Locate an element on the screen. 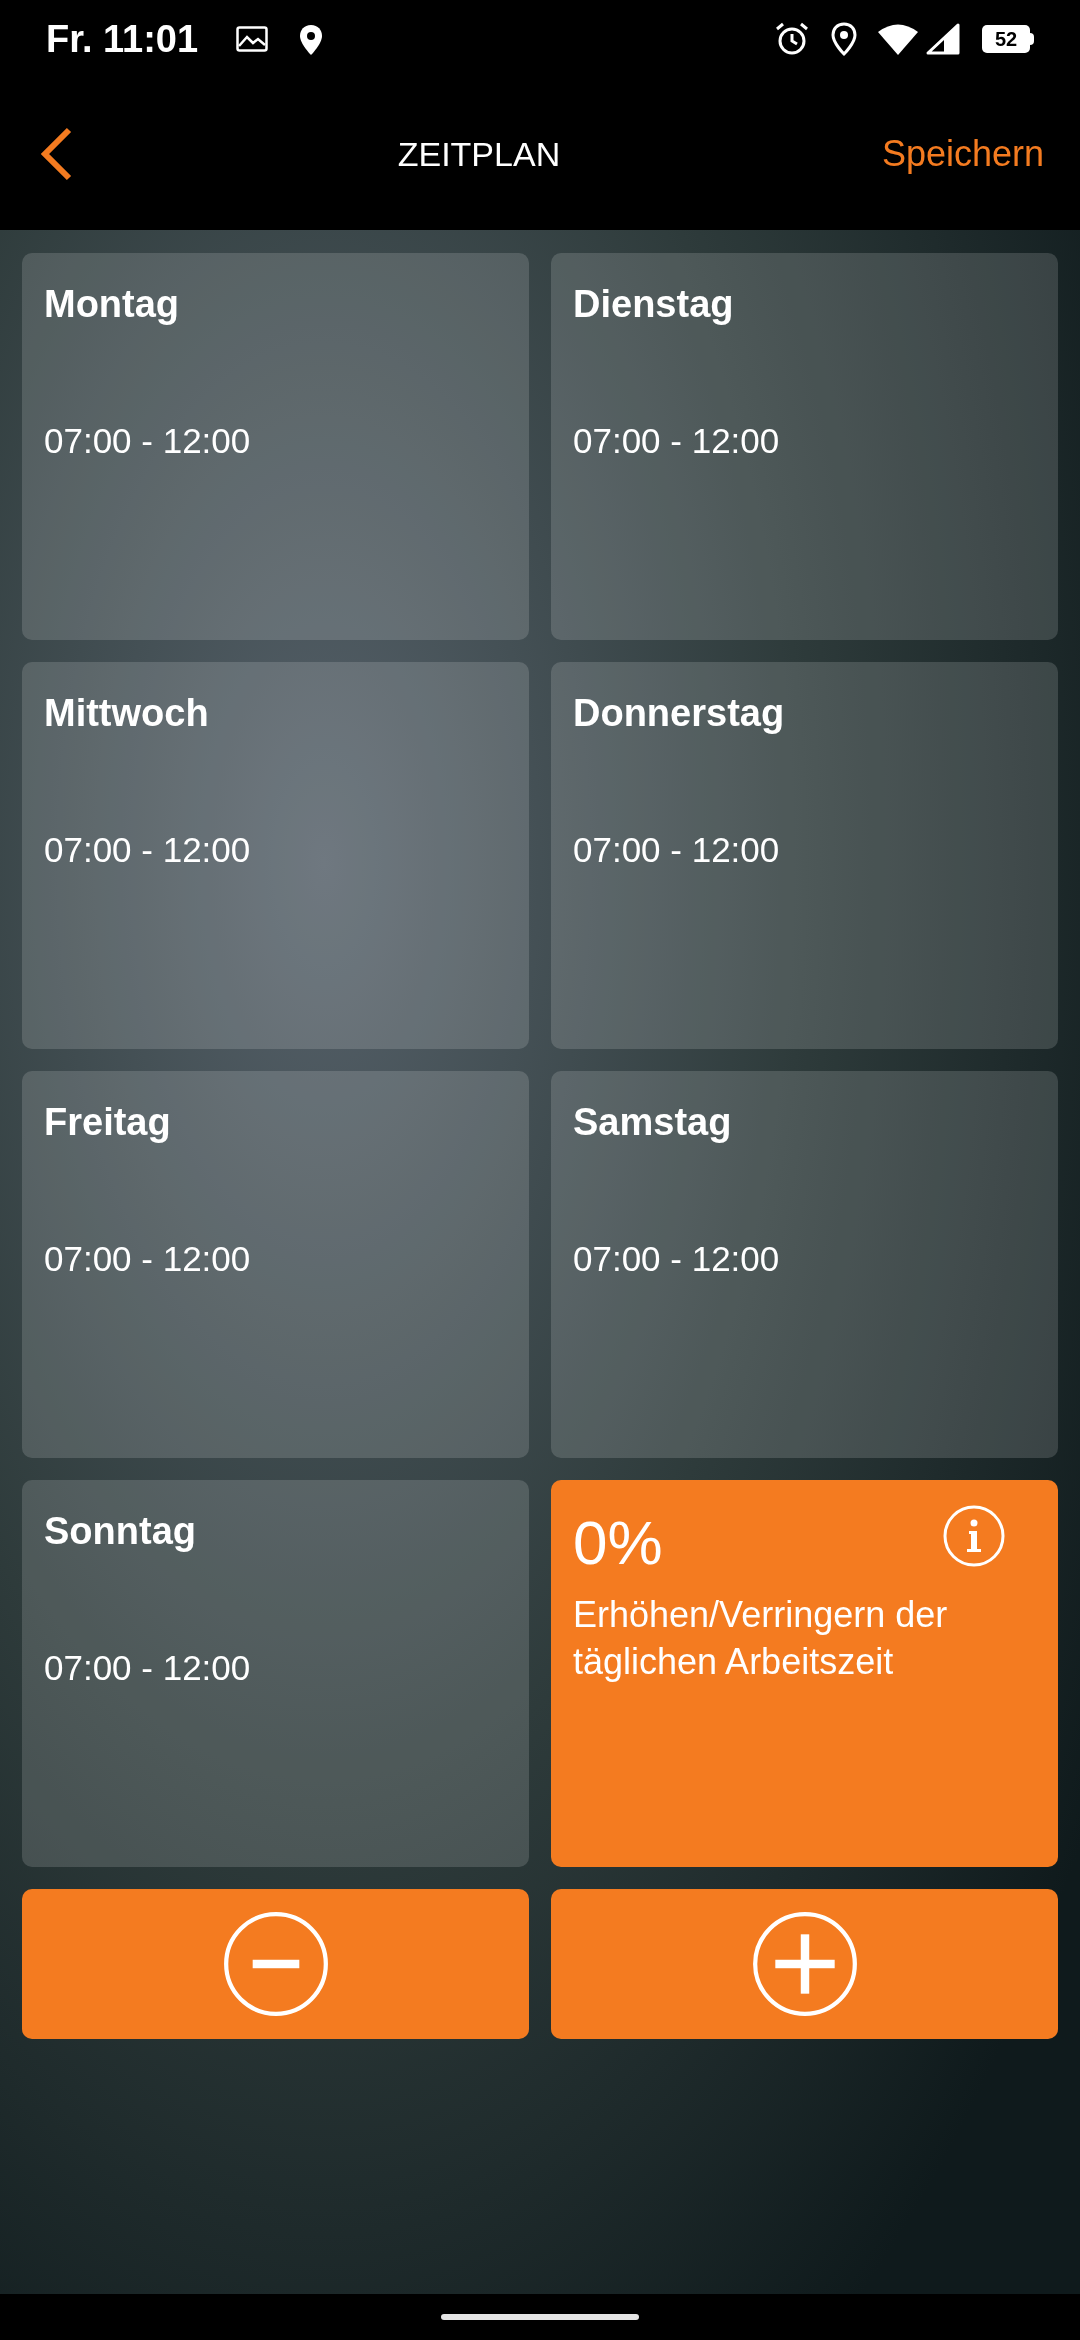 The image size is (1080, 2340). day-card: Samstag 07:00 - 12:00 is located at coordinates (804, 1264).